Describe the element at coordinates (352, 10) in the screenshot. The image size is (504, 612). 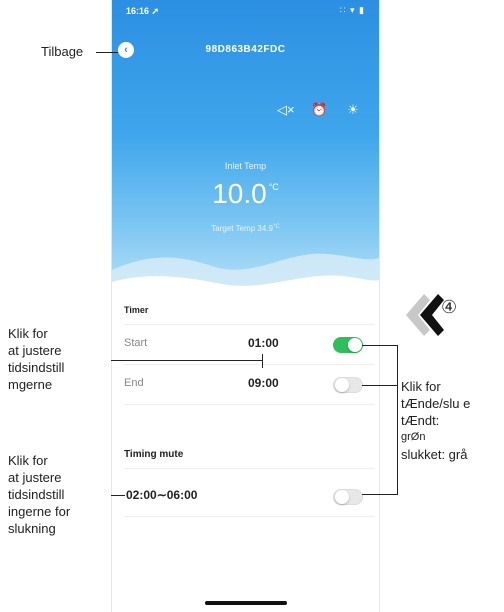
I see `status-icons: ∷ ▾ ▮` at that location.